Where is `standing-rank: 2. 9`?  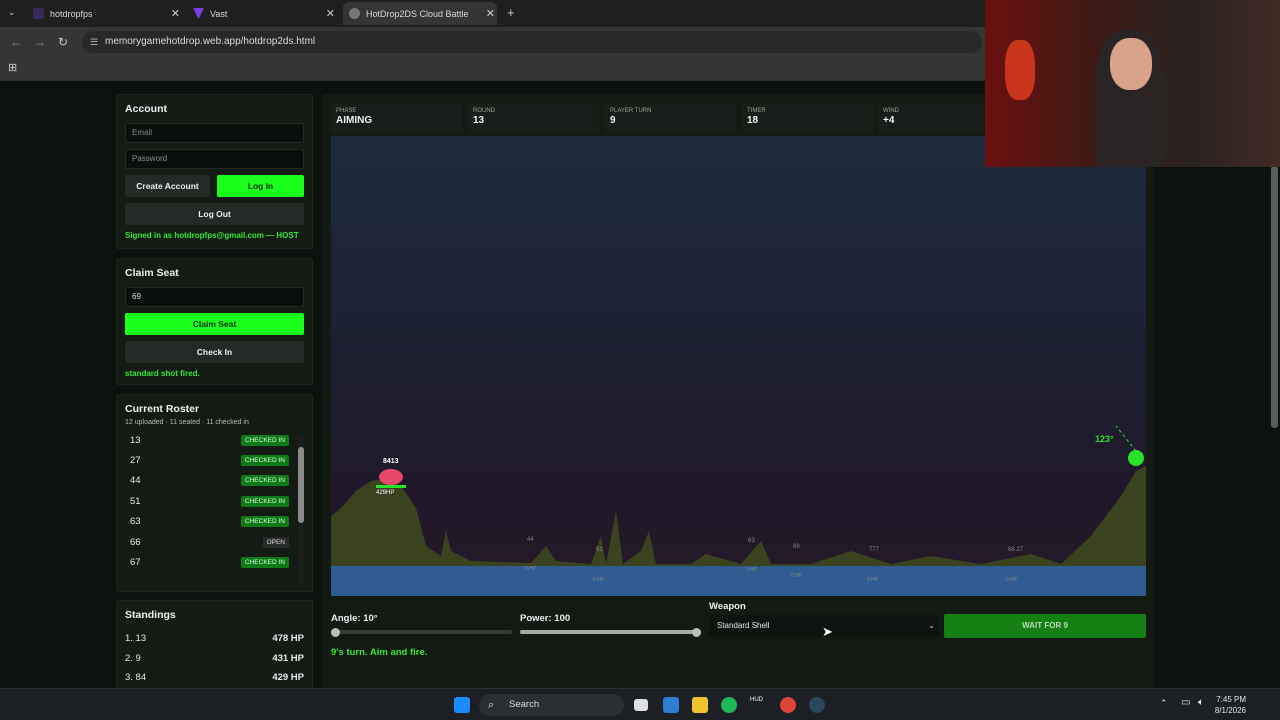
standing-rank: 2. 9 is located at coordinates (133, 658).